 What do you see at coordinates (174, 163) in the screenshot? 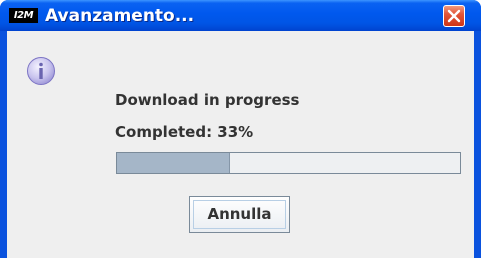
I see `progress-bar-fill` at bounding box center [174, 163].